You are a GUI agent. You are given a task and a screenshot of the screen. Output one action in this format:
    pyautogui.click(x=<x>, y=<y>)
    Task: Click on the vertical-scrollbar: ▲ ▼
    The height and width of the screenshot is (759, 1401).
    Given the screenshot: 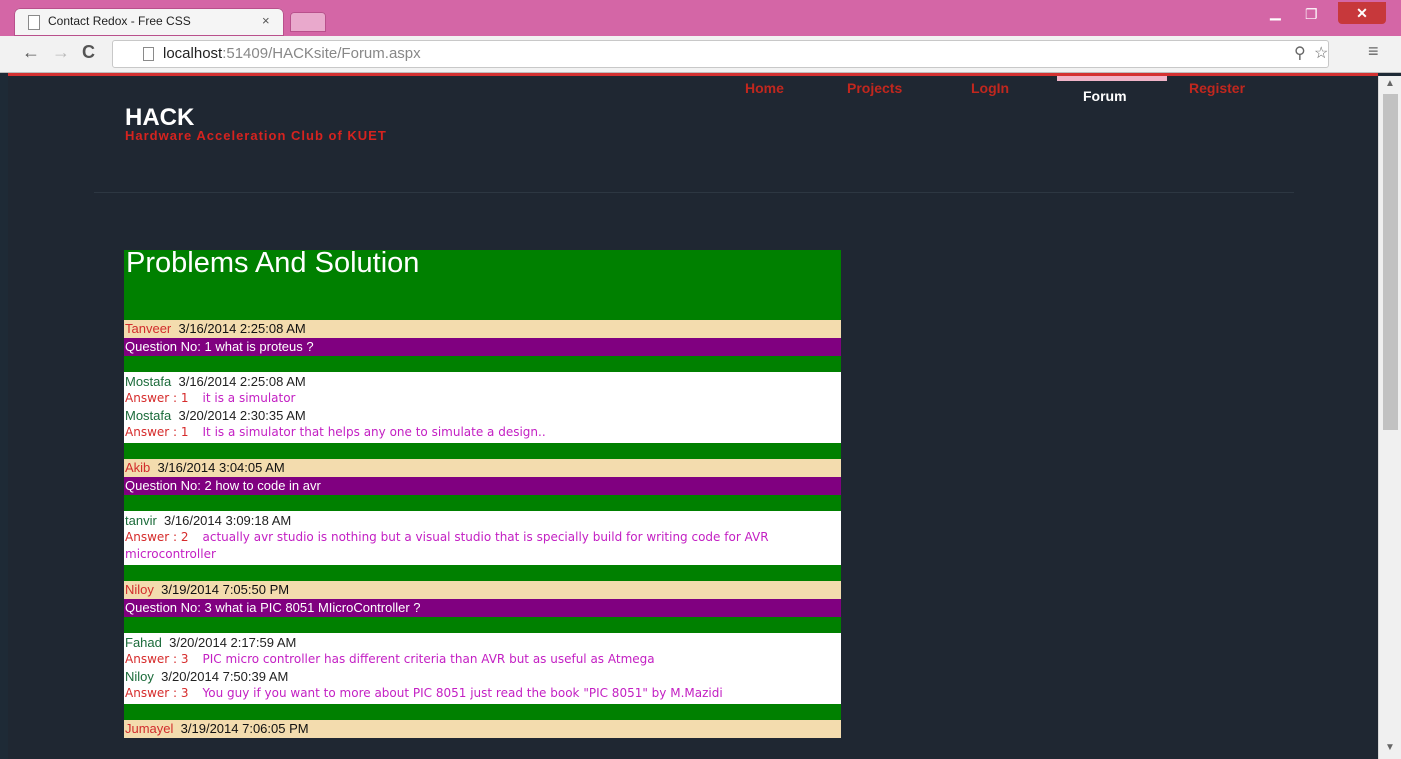 What is the action you would take?
    pyautogui.click(x=1389, y=417)
    